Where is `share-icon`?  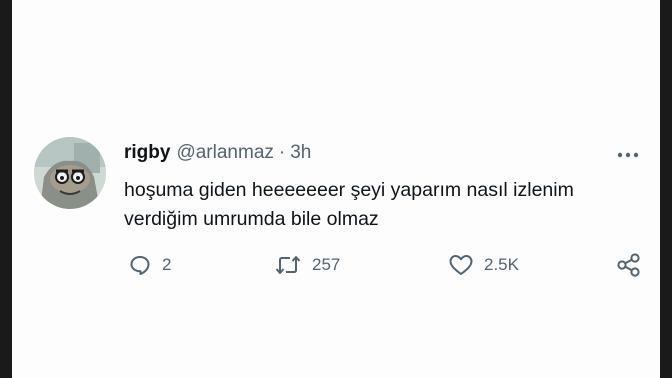
share-icon is located at coordinates (628, 265).